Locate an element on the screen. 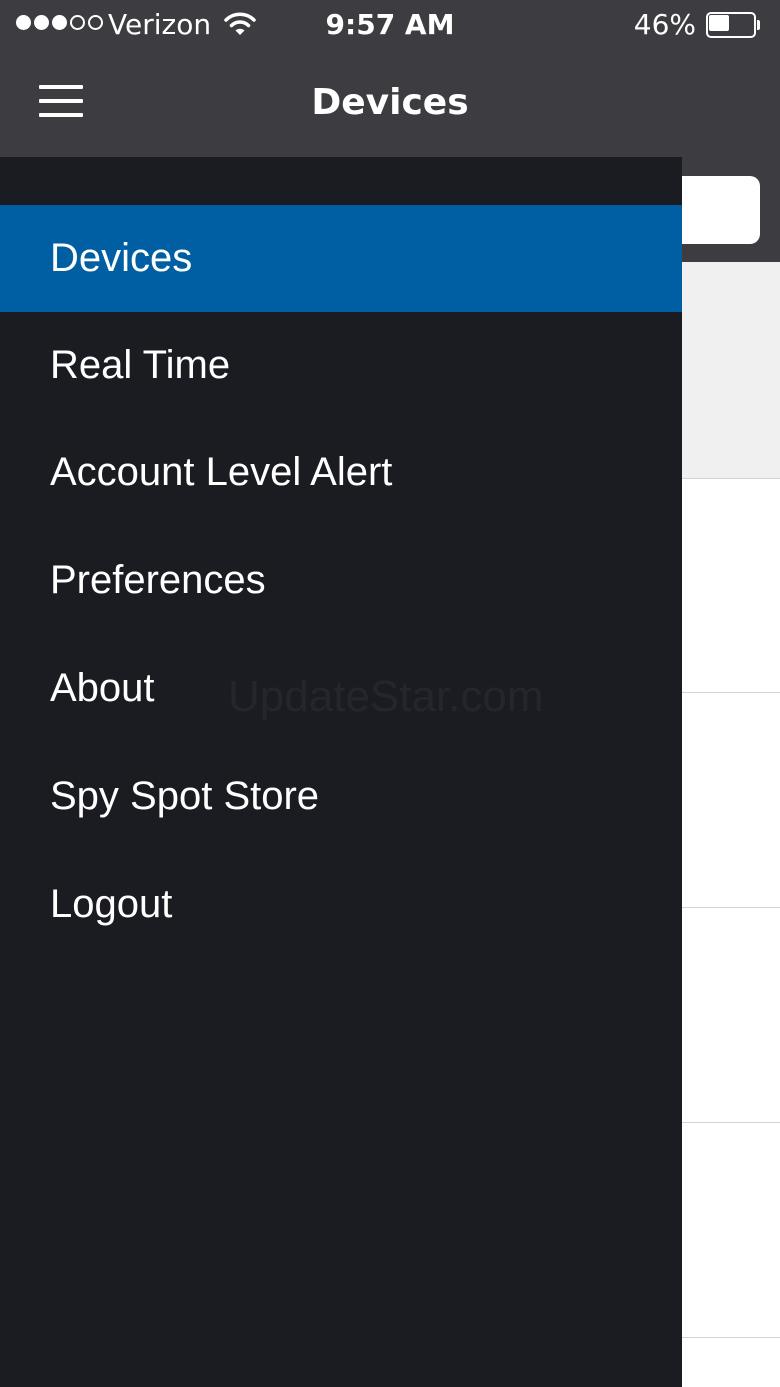 Image resolution: width=780 pixels, height=1387 pixels. drawer-item-real-time: Real Time is located at coordinates (341, 365).